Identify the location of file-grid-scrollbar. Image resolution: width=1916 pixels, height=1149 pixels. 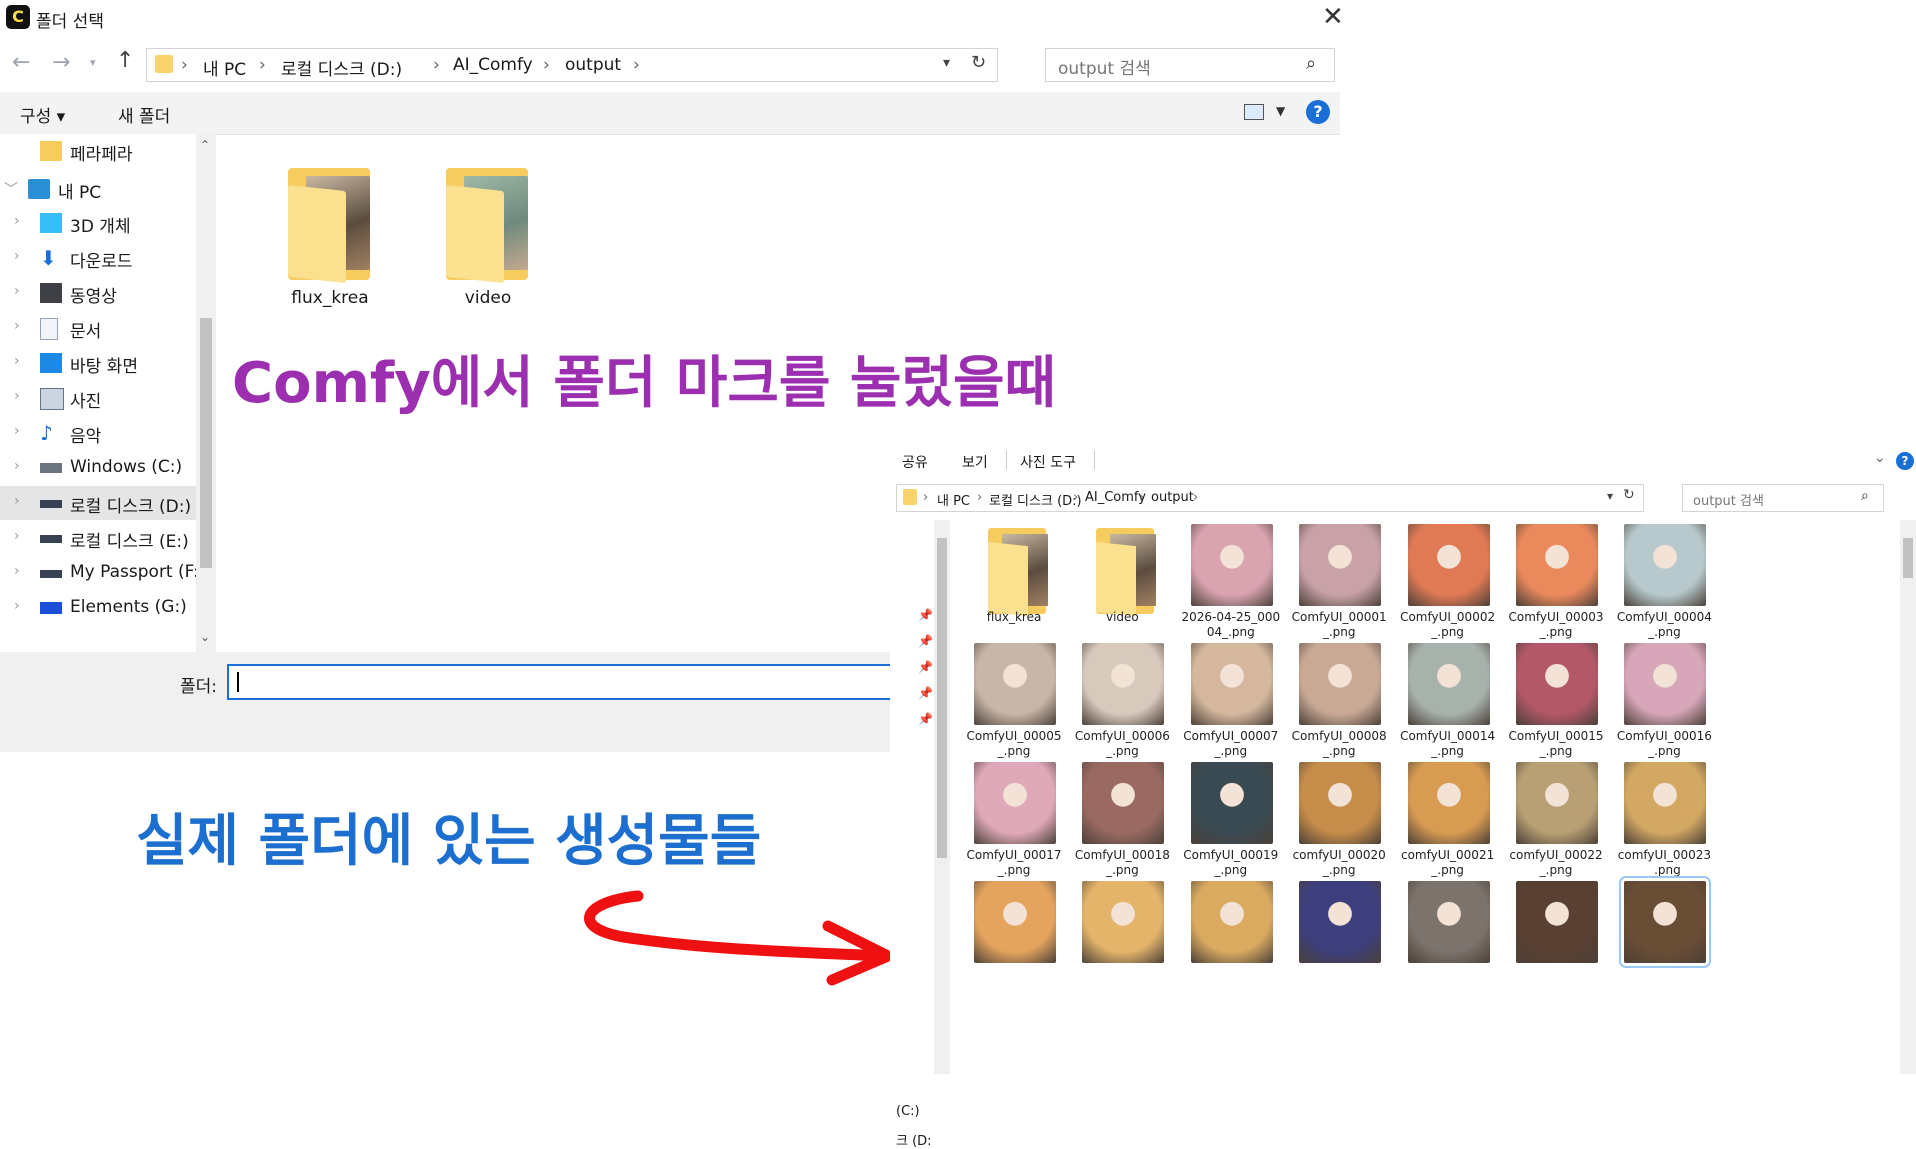
(1908, 797).